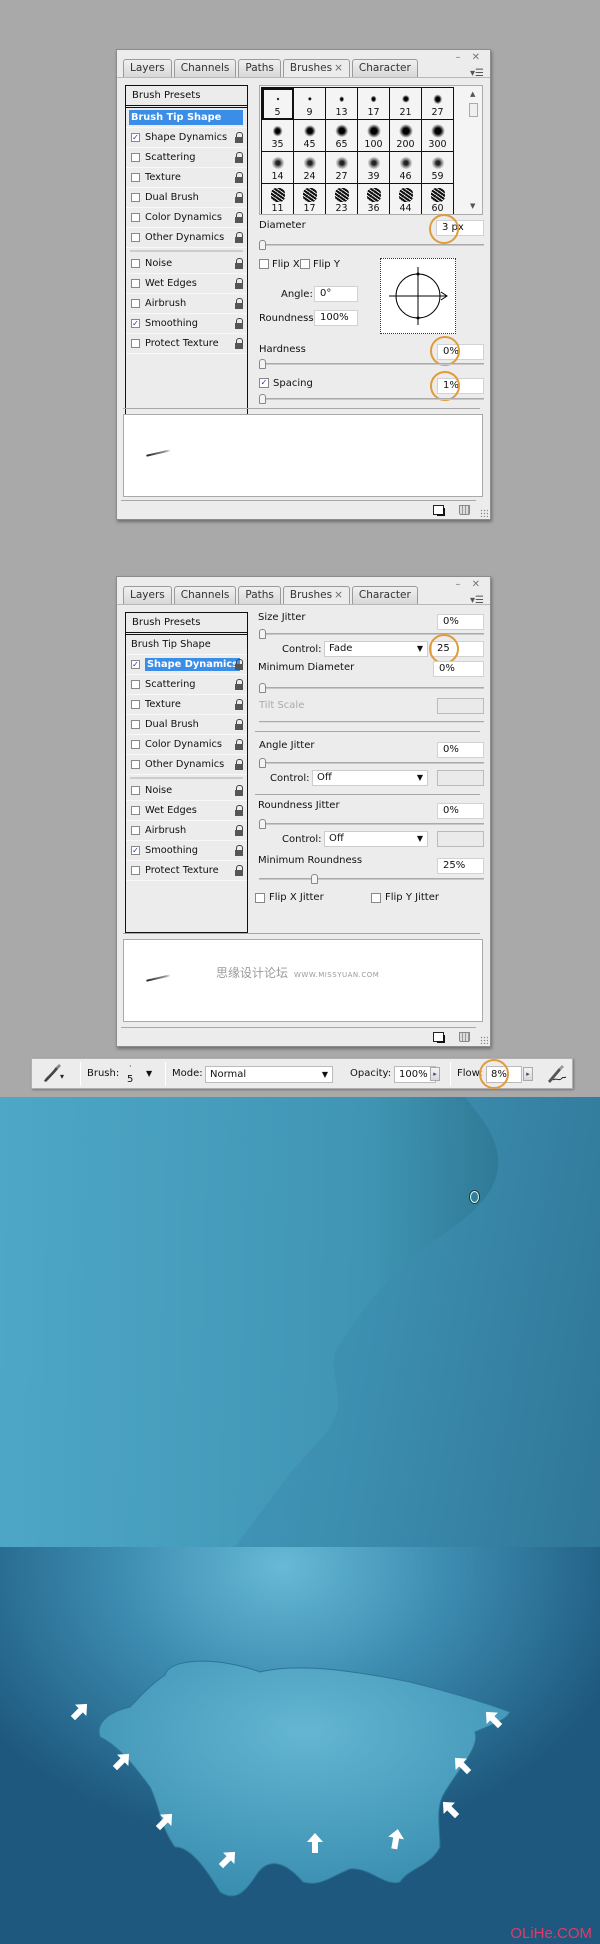 The width and height of the screenshot is (600, 1944). What do you see at coordinates (342, 136) in the screenshot?
I see `brush-tip-cell: 65` at bounding box center [342, 136].